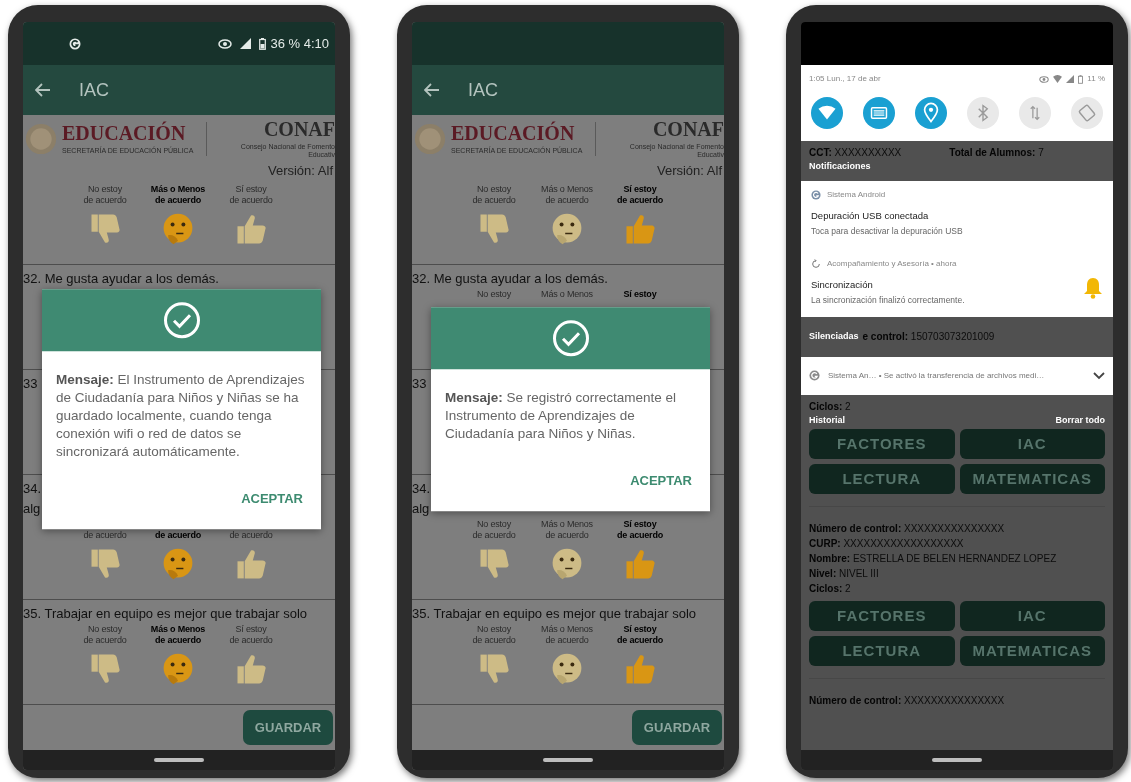  I want to click on question-text: alg, so click(421, 509).